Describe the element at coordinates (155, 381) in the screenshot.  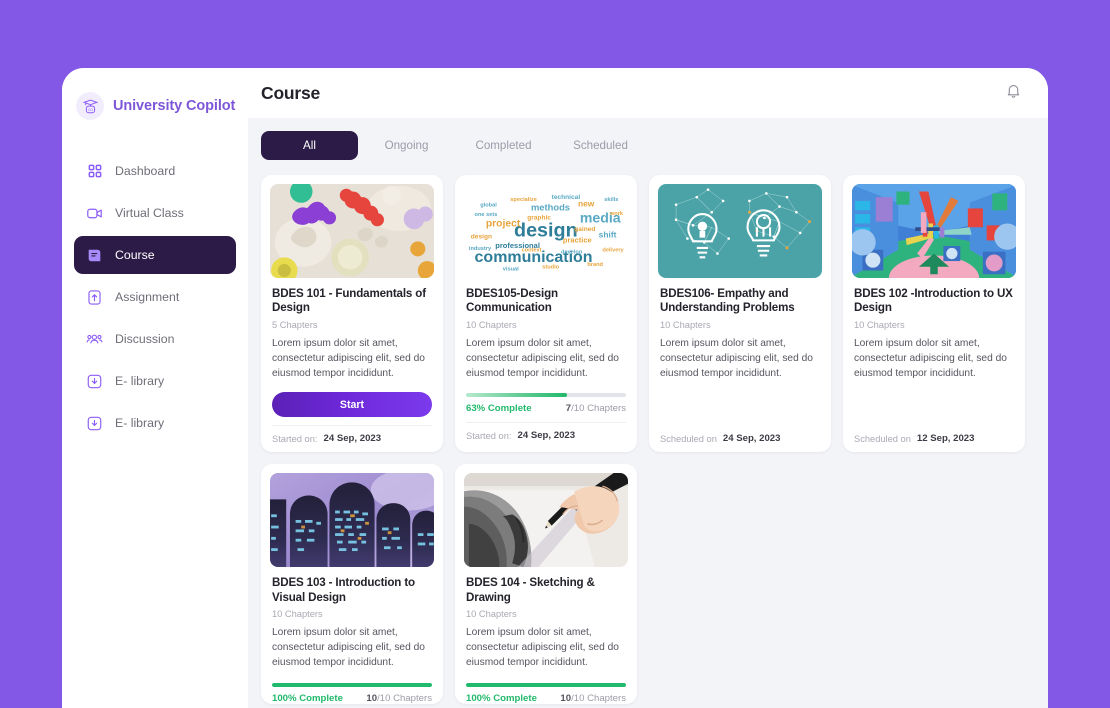
I see `sidebar-item-e-library-1: E- library` at that location.